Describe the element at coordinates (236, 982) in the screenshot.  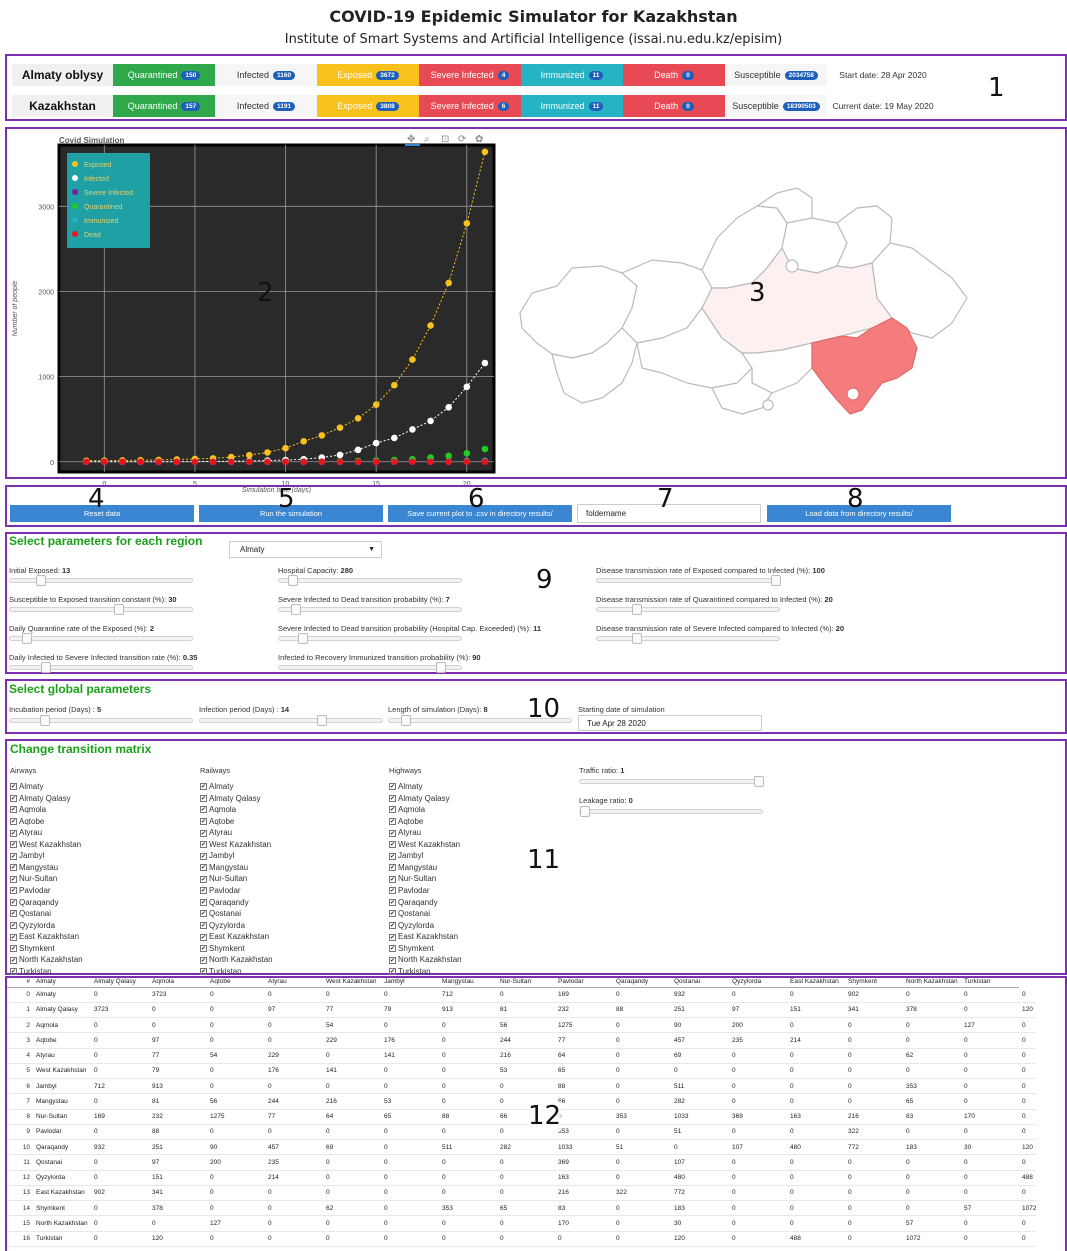
I see `column-header: Aqtobe` at that location.